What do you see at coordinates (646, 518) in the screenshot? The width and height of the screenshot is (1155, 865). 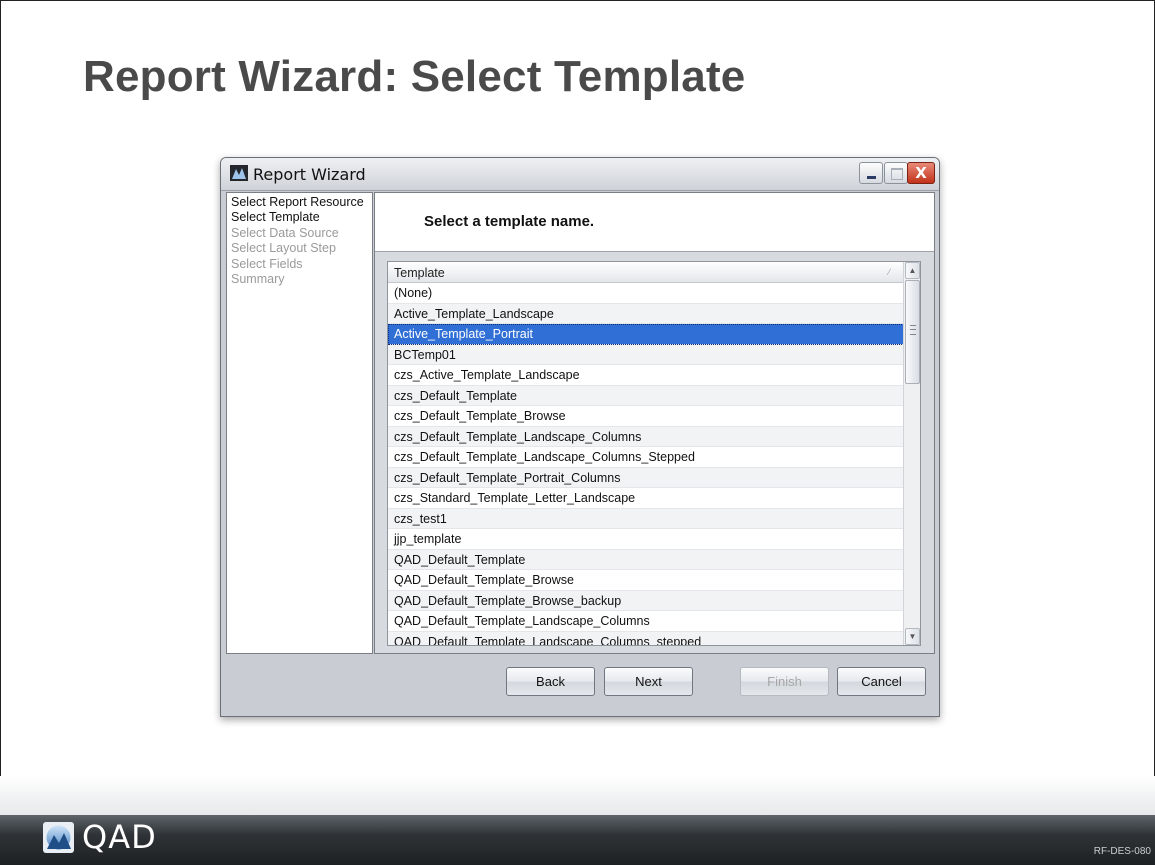 I see `template-row: czs_test1` at bounding box center [646, 518].